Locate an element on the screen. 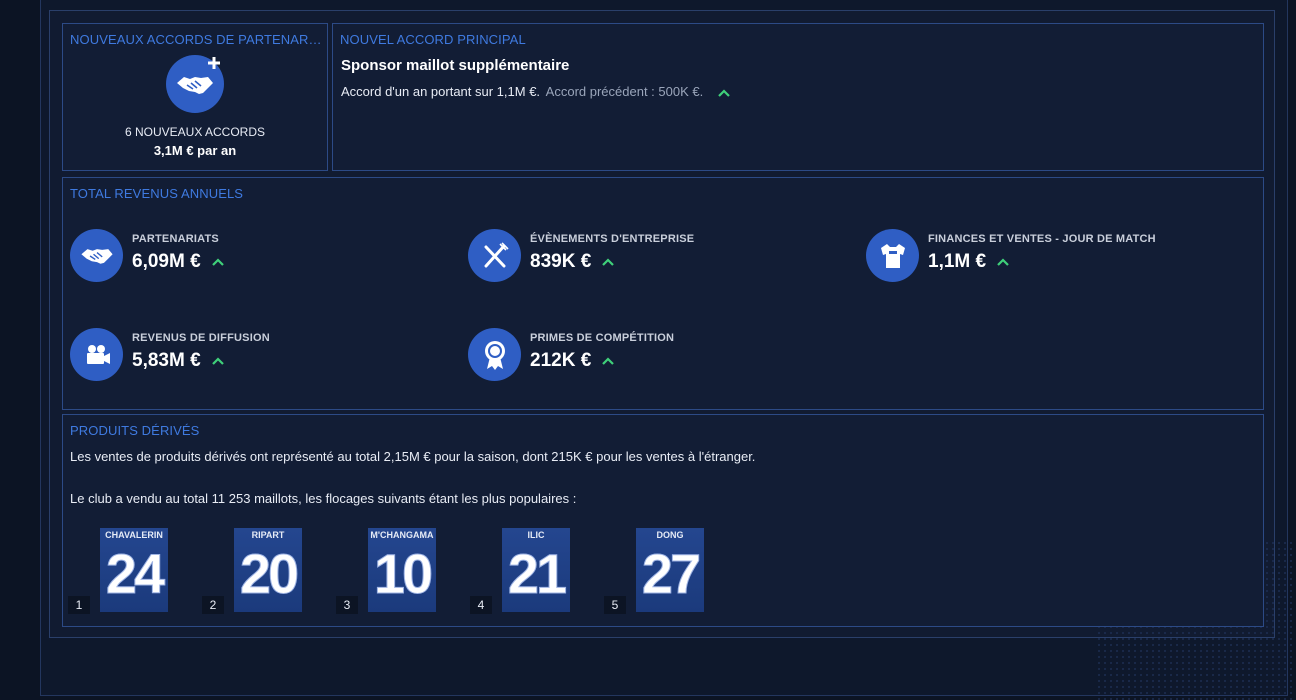 Image resolution: width=1296 pixels, height=700 pixels. revenue-value-corporate-events: 839K € is located at coordinates (572, 262).